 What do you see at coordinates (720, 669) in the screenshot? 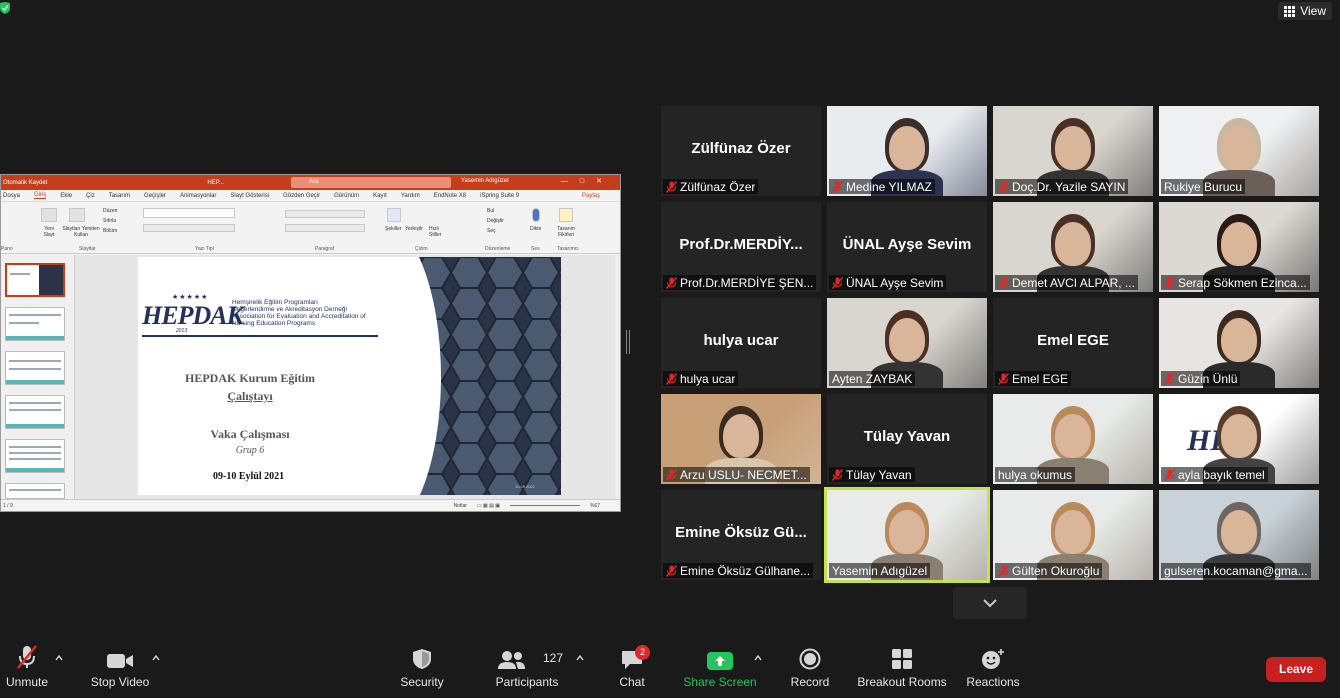
I see `share-screen-button: Share Screen` at bounding box center [720, 669].